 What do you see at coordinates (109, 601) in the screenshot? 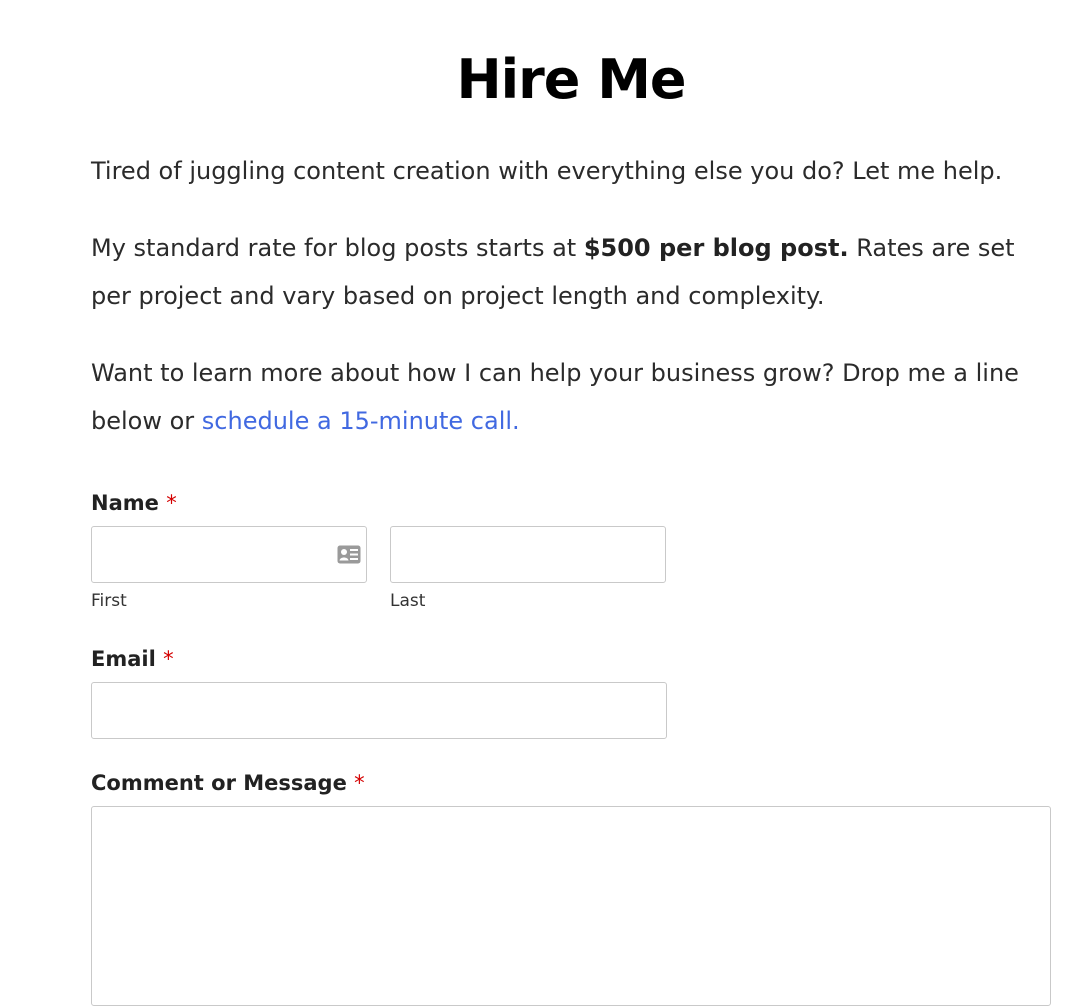
I see `first-name-sublabel: First` at bounding box center [109, 601].